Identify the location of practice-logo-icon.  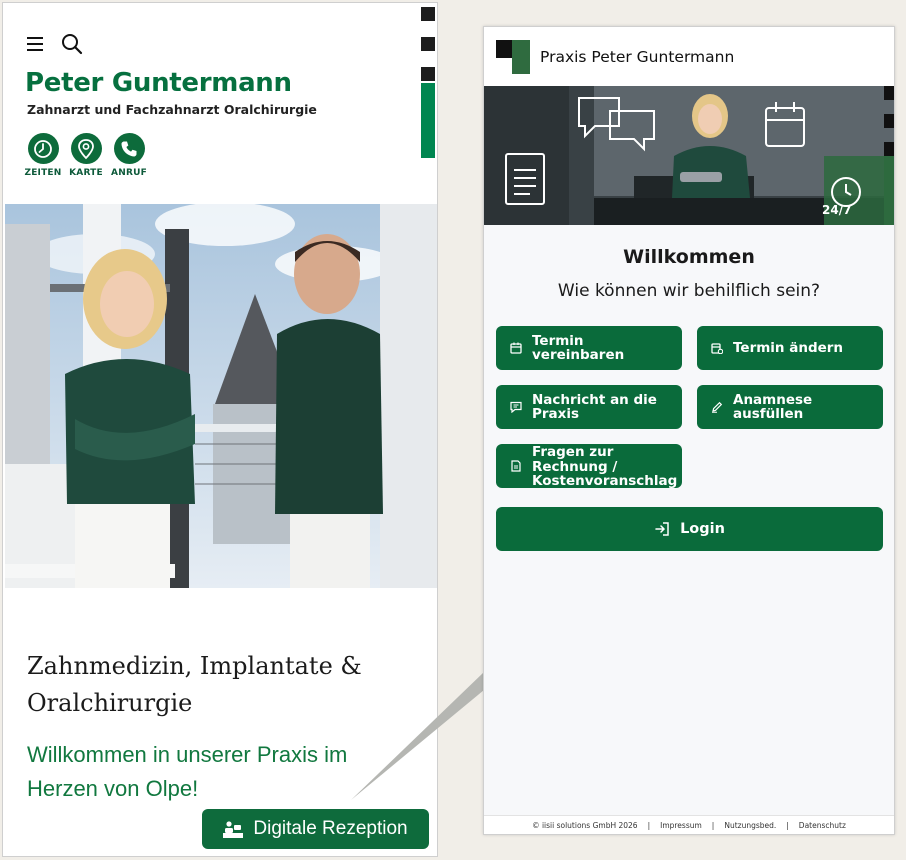
(513, 56).